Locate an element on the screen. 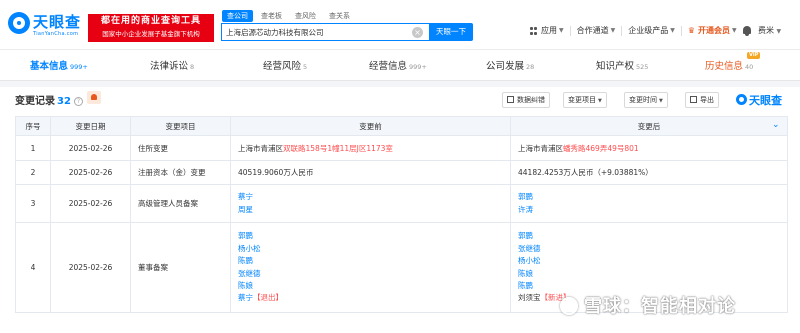 The width and height of the screenshot is (800, 333). edit-icon is located at coordinates (510, 99).